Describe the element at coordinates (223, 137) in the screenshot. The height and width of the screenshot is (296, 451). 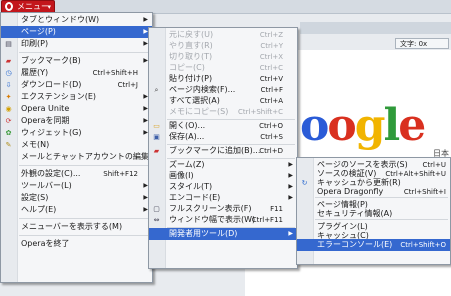
I see `menu2-item-10: ▣ 保存(A)... Ctrl+S` at that location.